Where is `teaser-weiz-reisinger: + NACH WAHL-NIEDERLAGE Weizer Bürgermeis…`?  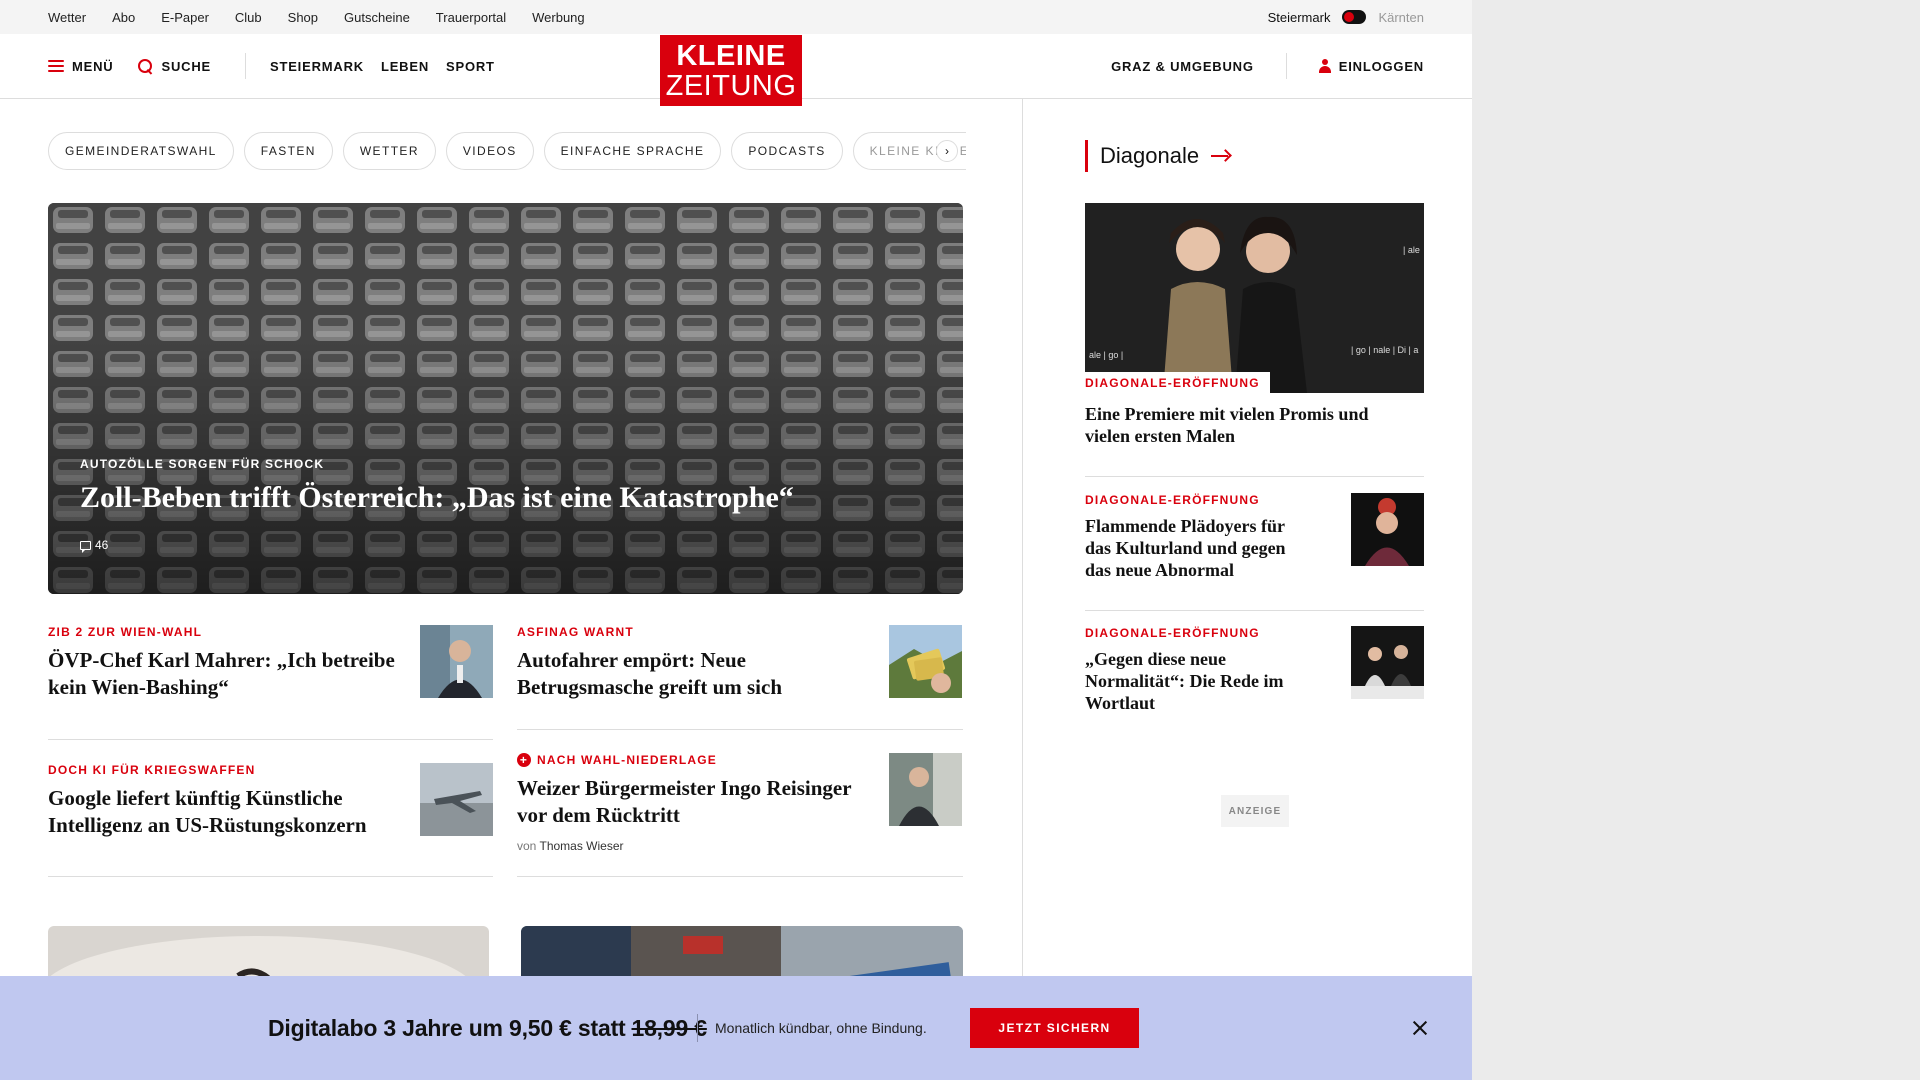 teaser-weiz-reisinger: + NACH WAHL-NIEDERLAGE Weizer Bürgermeis… is located at coordinates (739, 803).